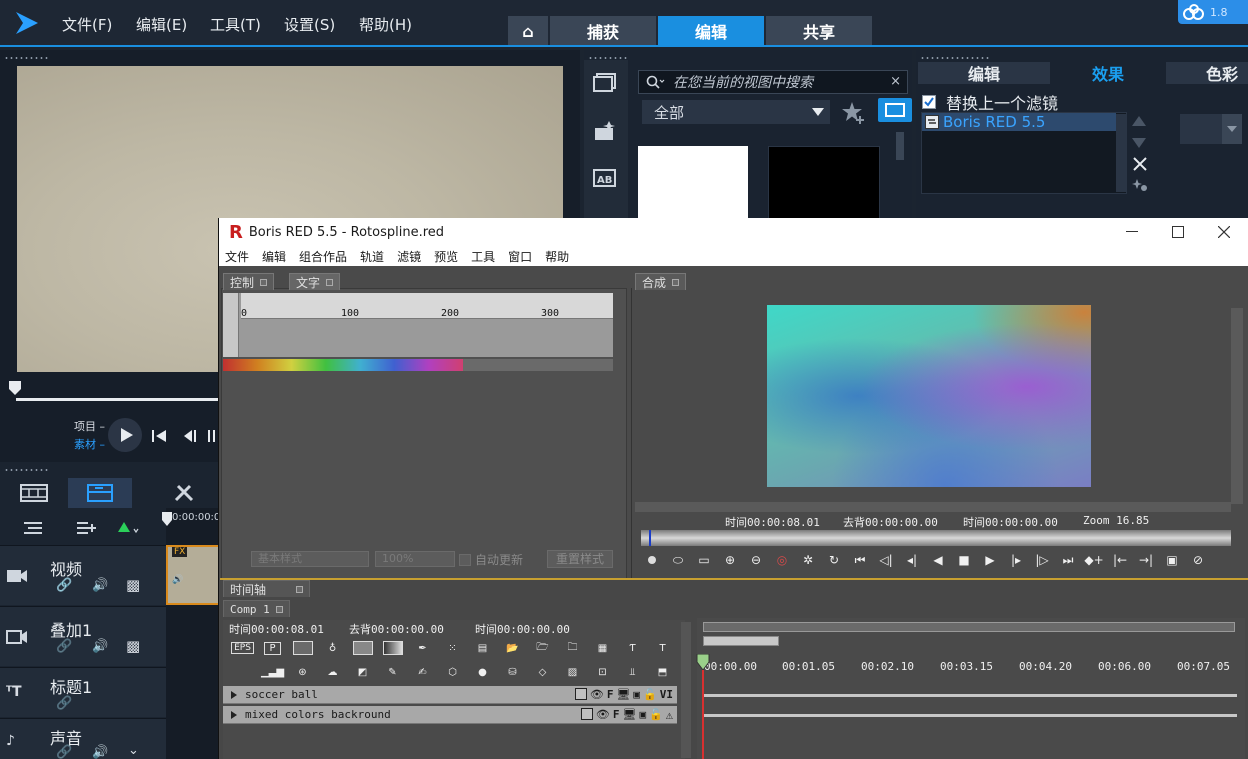 The height and width of the screenshot is (759, 1248). Describe the element at coordinates (83, 692) in the screenshot. I see `track-title: ᵀT 标题1 🔗` at that location.